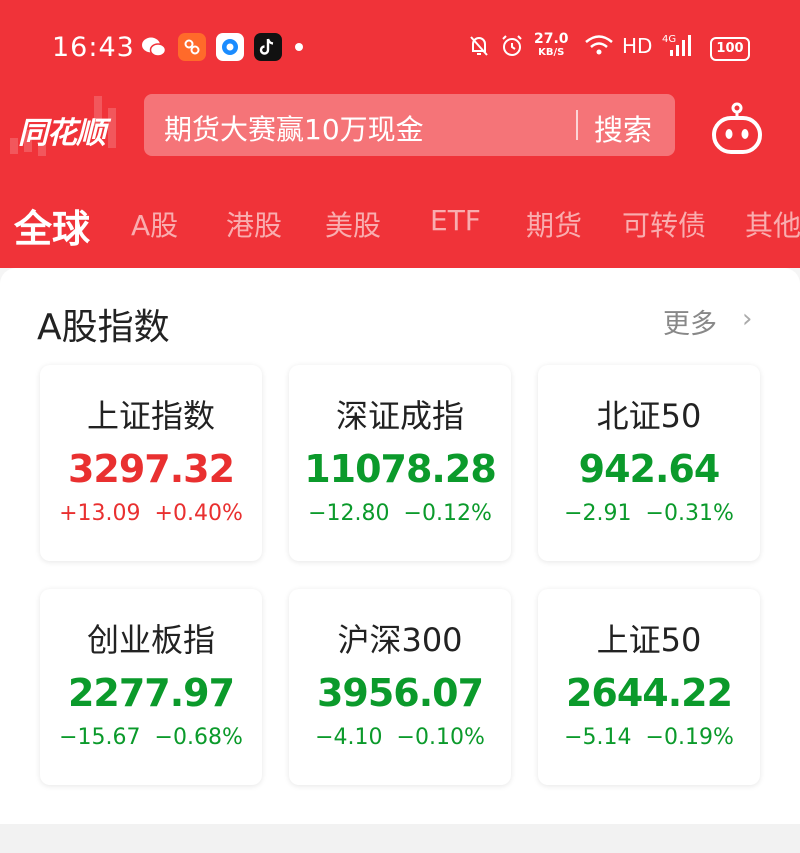 The width and height of the screenshot is (800, 853). Describe the element at coordinates (151, 693) in the screenshot. I see `index-value: 2277.97` at that location.